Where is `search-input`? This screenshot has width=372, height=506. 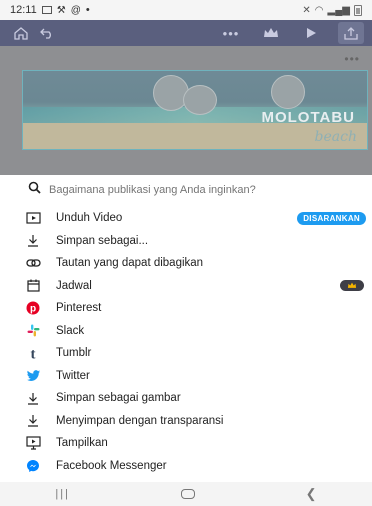 search-input is located at coordinates (199, 190).